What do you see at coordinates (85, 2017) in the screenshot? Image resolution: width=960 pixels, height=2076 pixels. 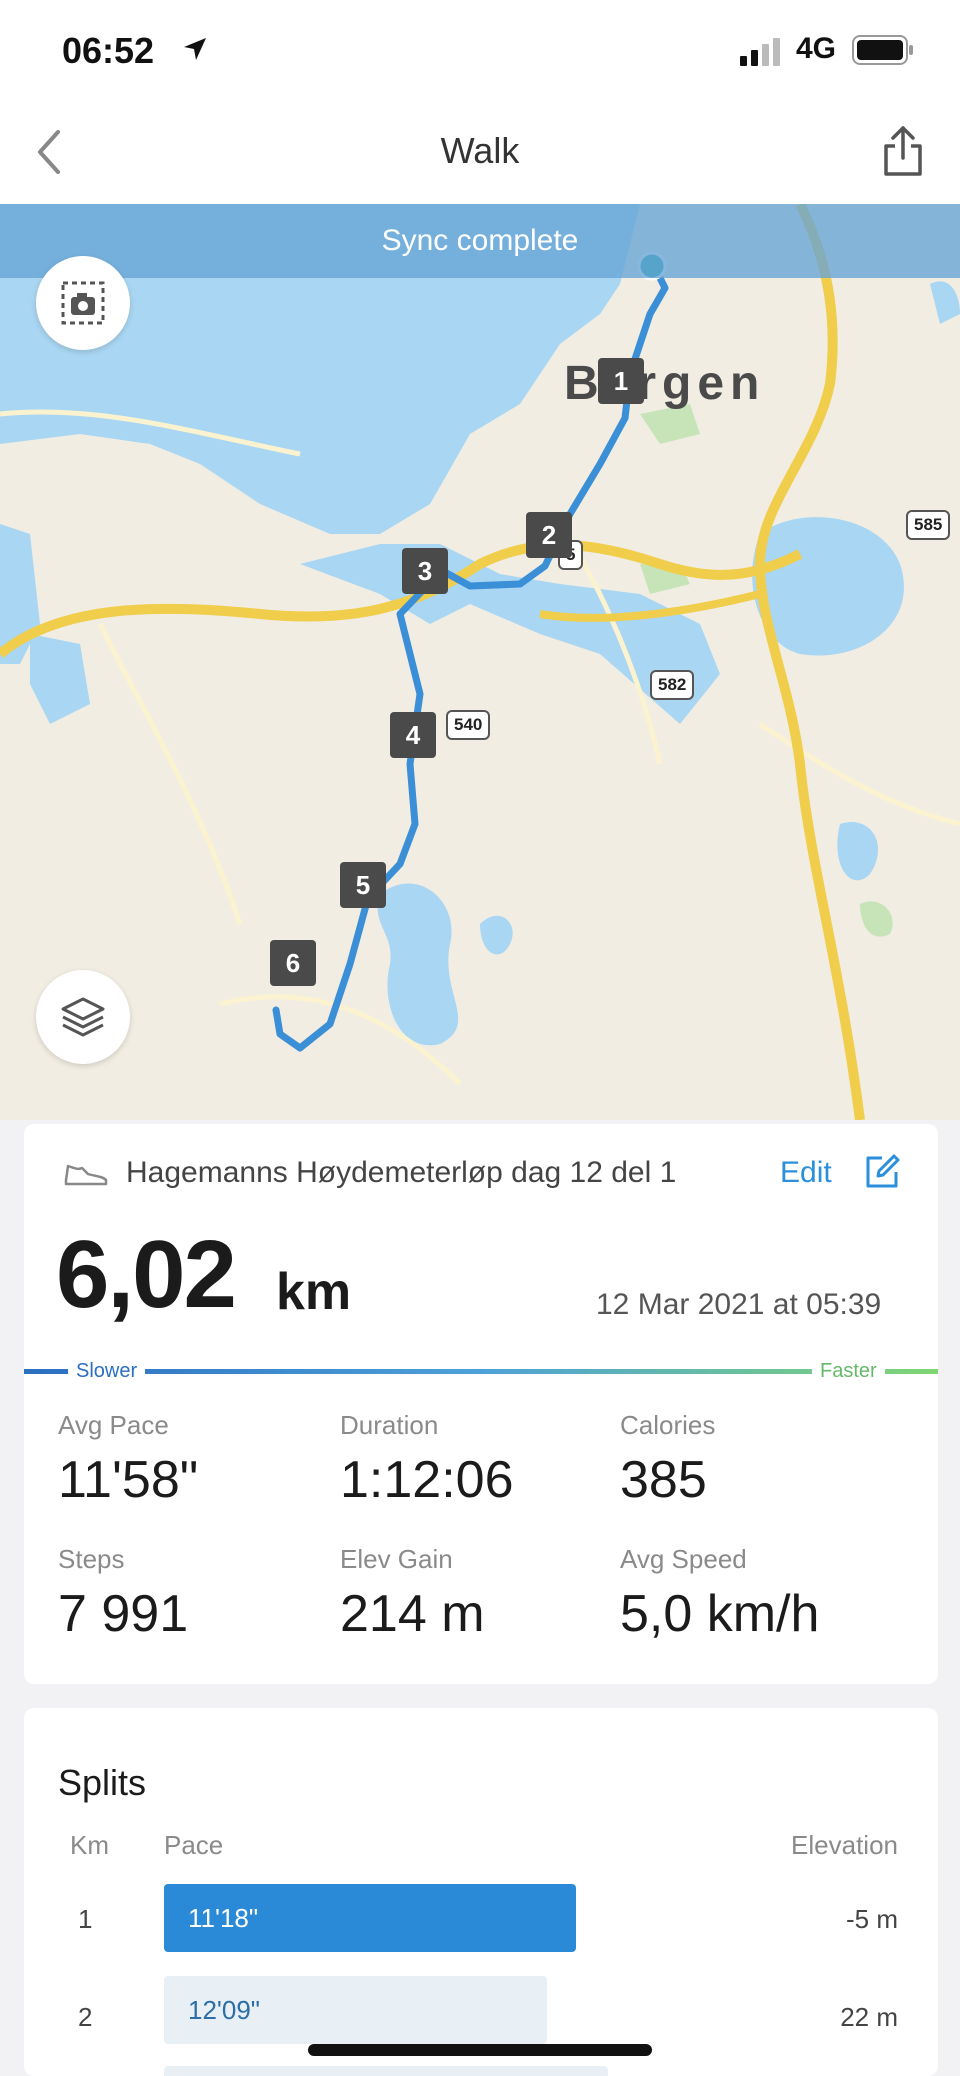 I see `split-km: 2` at bounding box center [85, 2017].